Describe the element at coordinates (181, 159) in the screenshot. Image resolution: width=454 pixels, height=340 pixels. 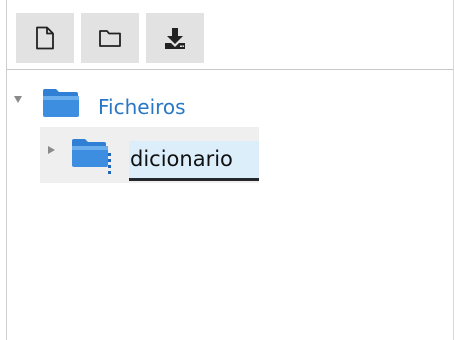
I see `tree-node-label: dicionario` at that location.